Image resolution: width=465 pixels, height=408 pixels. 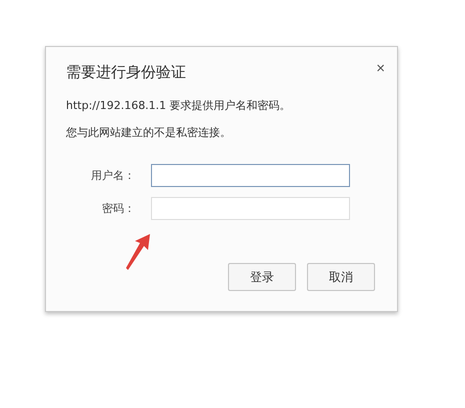 I want to click on auth-message: http://192.168.1.1 要求提供用户名和密码。, so click(x=179, y=105).